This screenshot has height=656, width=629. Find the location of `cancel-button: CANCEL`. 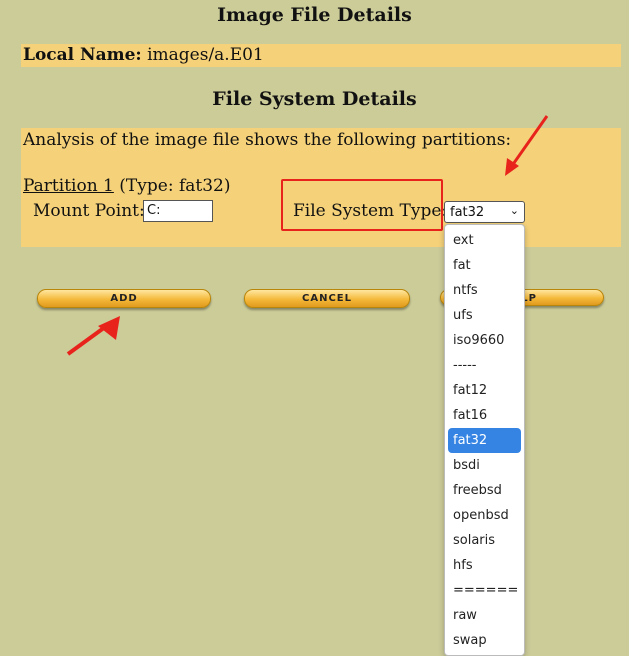

cancel-button: CANCEL is located at coordinates (327, 298).